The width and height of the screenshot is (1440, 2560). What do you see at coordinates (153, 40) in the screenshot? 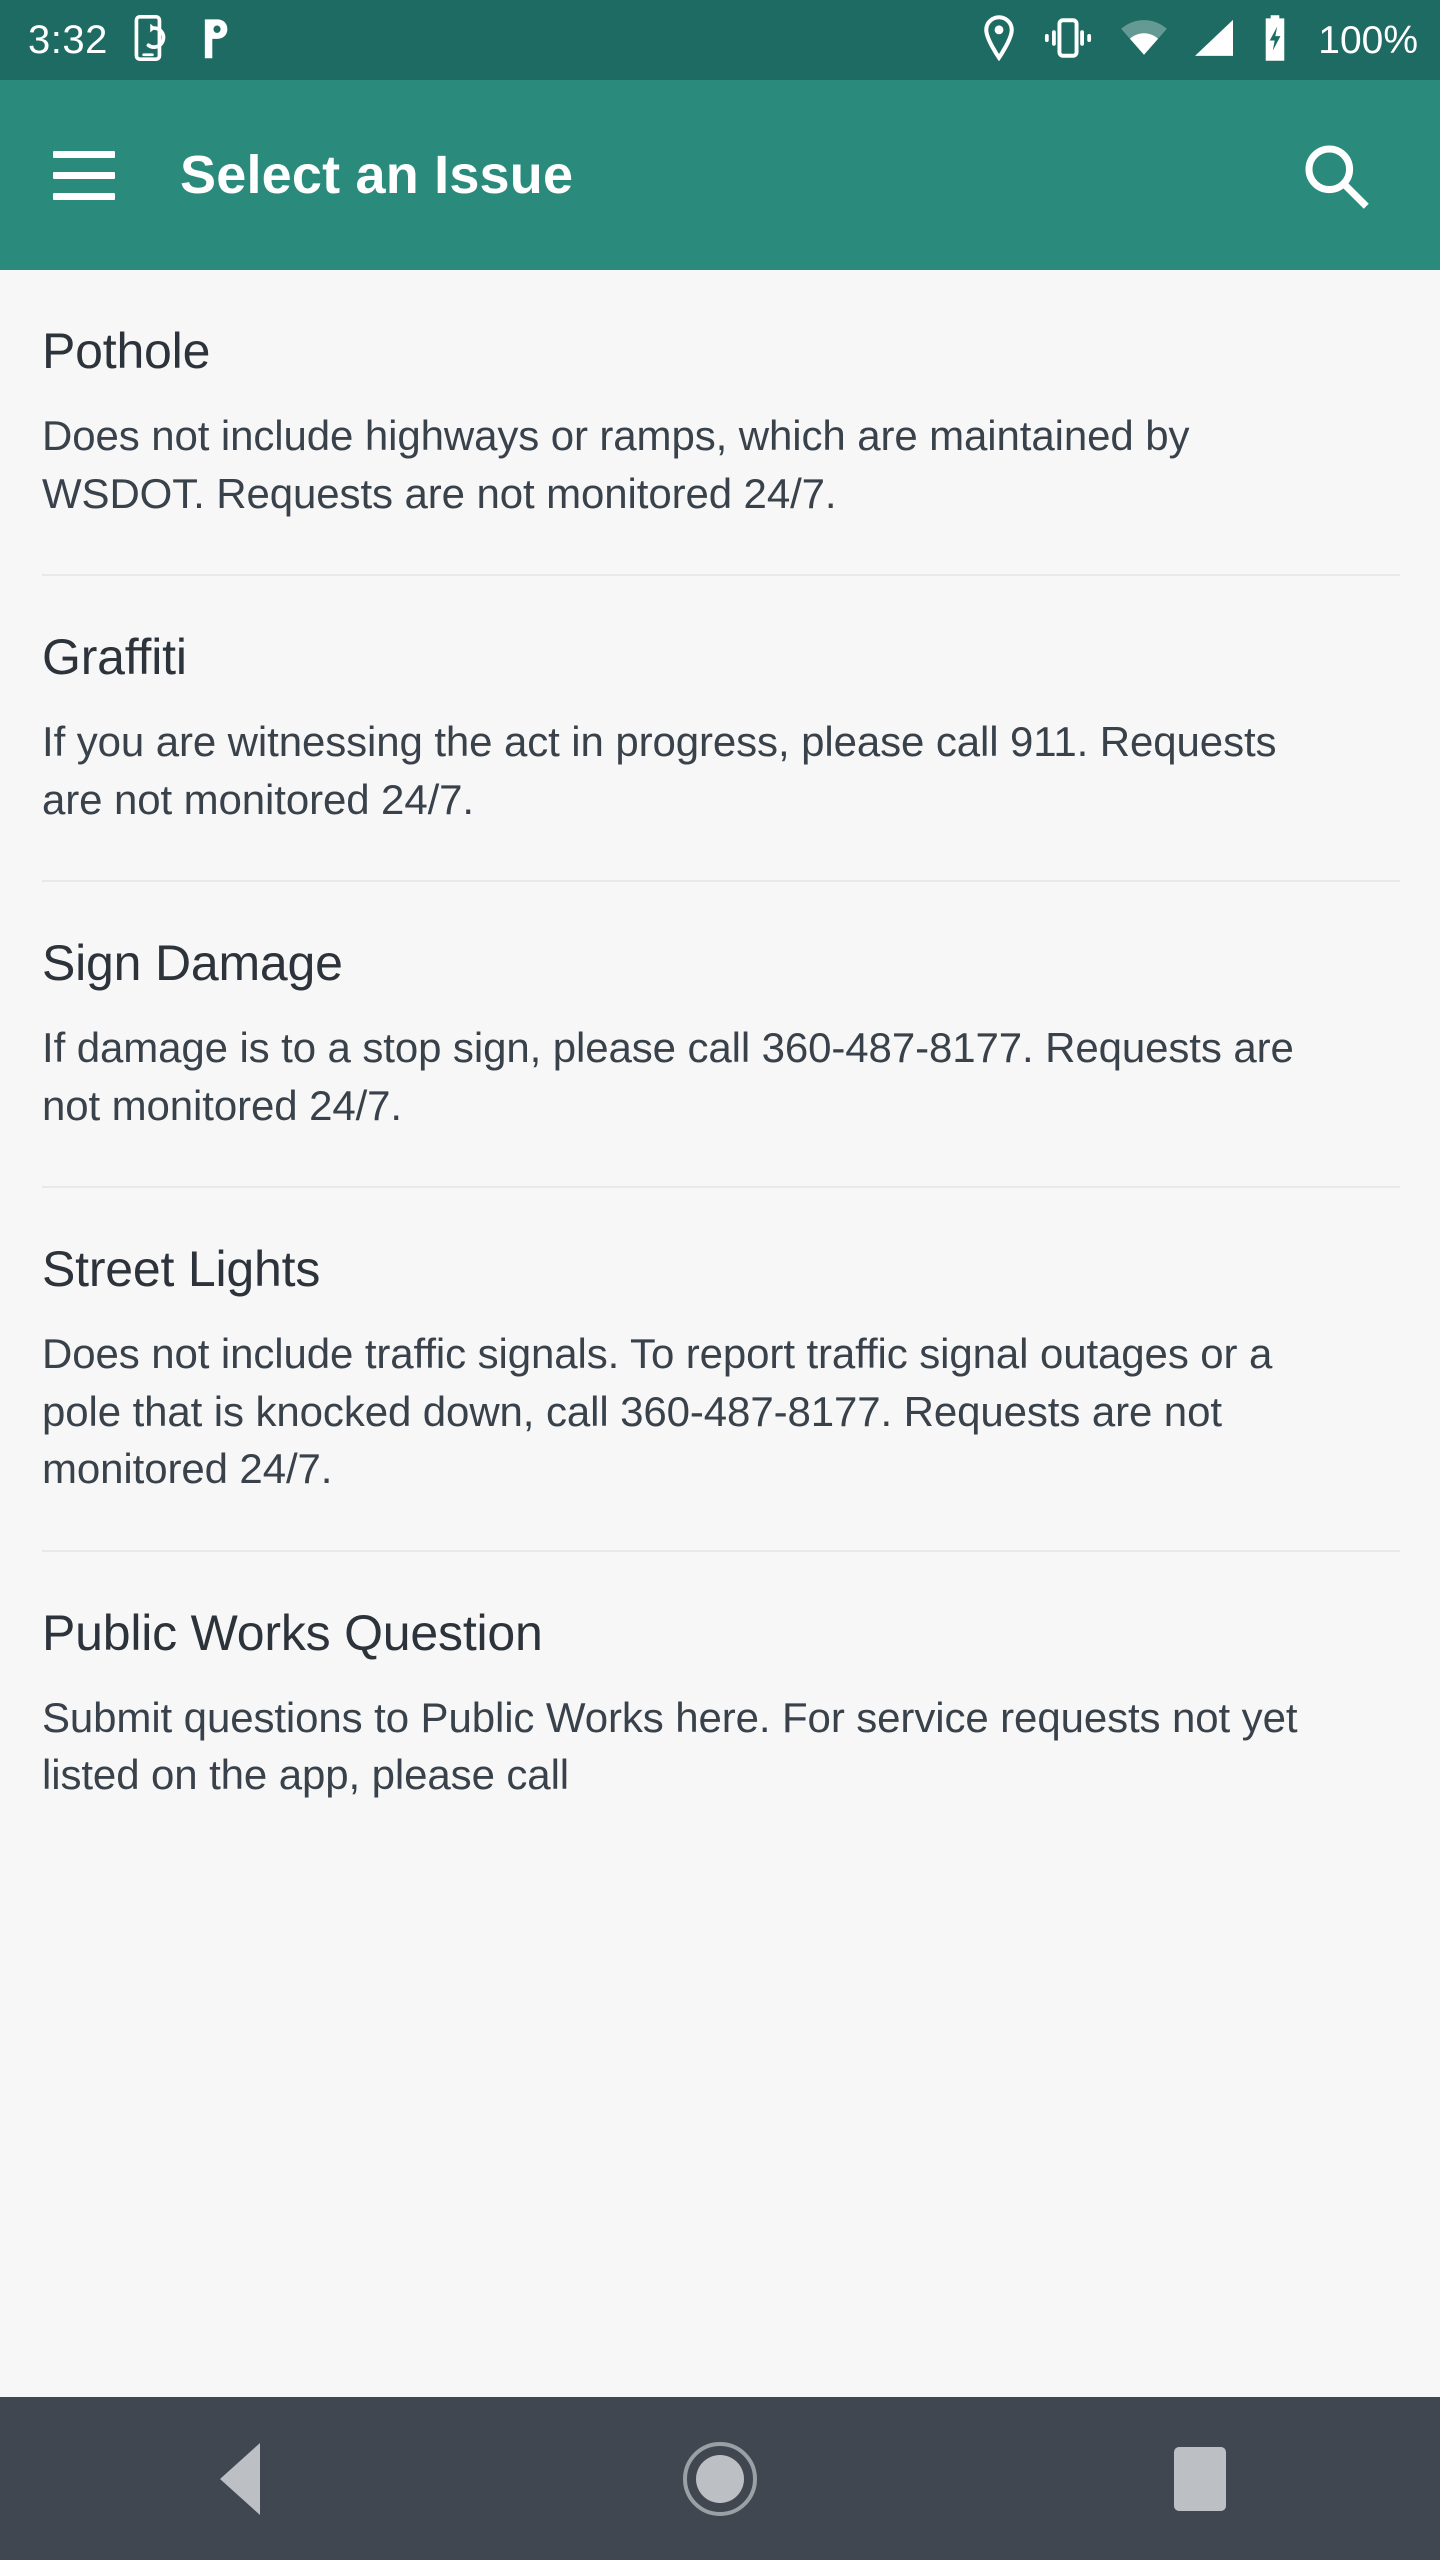
I see `phone-sync-icon` at bounding box center [153, 40].